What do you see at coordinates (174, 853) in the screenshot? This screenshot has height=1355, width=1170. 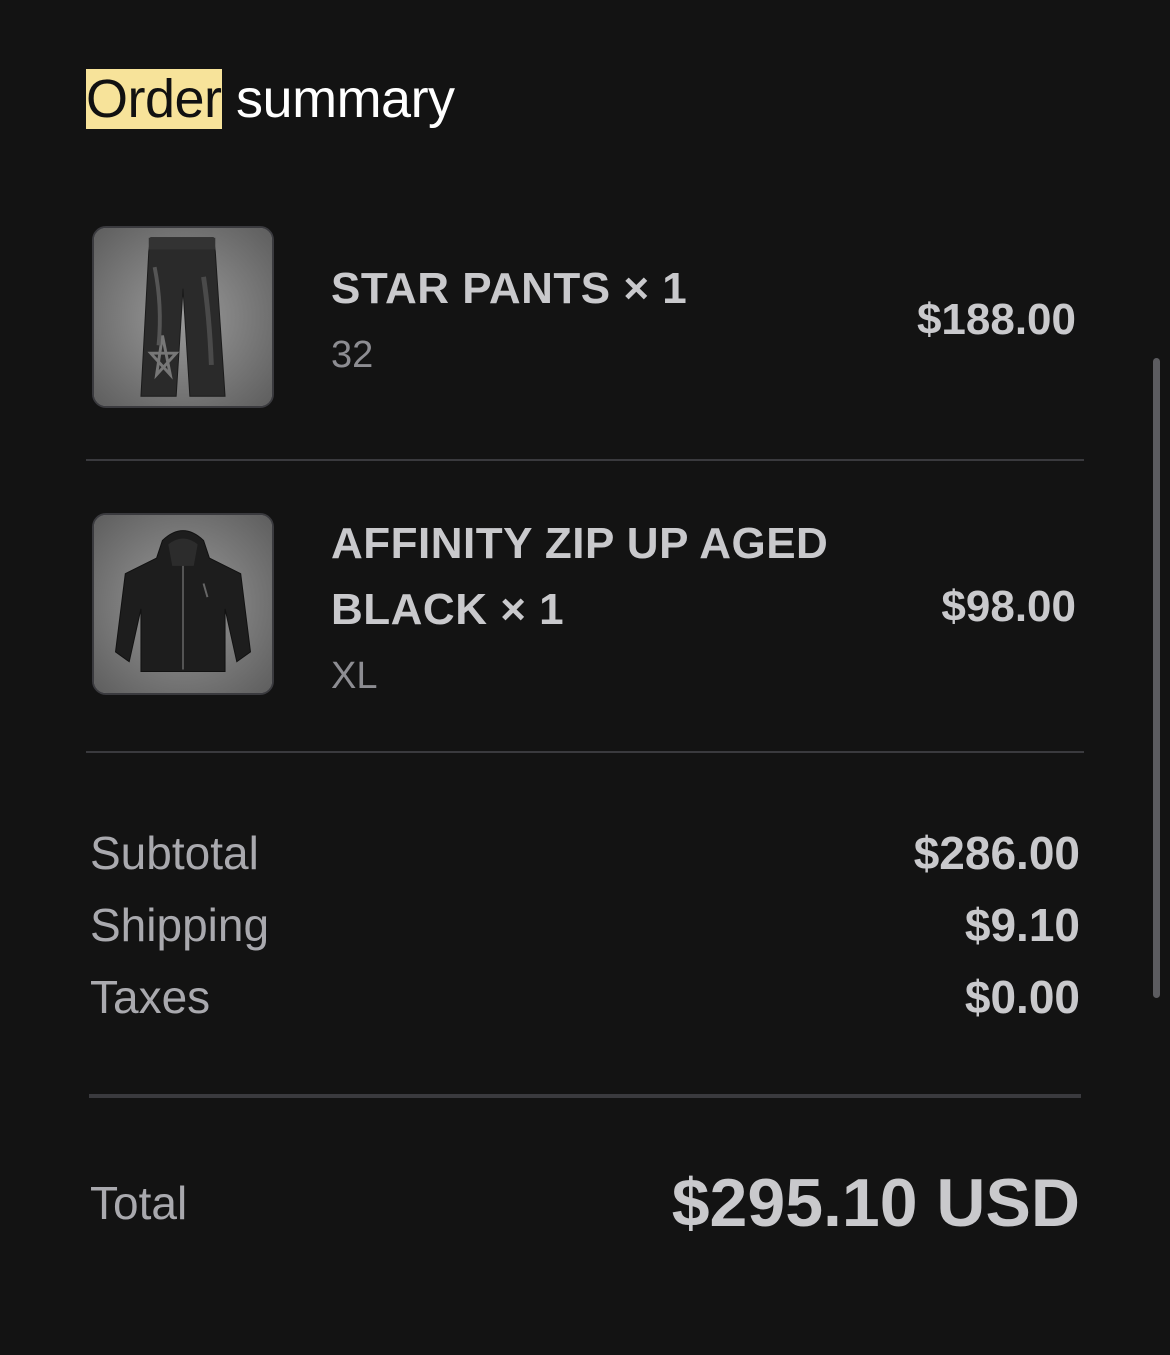 I see `subtotal-label: Subtotal` at bounding box center [174, 853].